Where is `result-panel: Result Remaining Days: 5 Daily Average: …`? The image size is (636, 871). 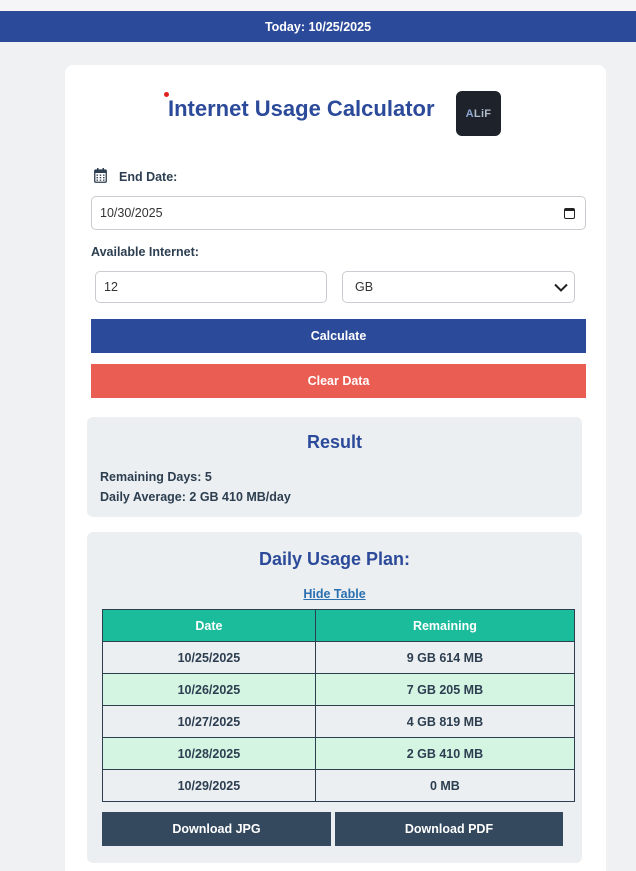 result-panel: Result Remaining Days: 5 Daily Average: … is located at coordinates (334, 467).